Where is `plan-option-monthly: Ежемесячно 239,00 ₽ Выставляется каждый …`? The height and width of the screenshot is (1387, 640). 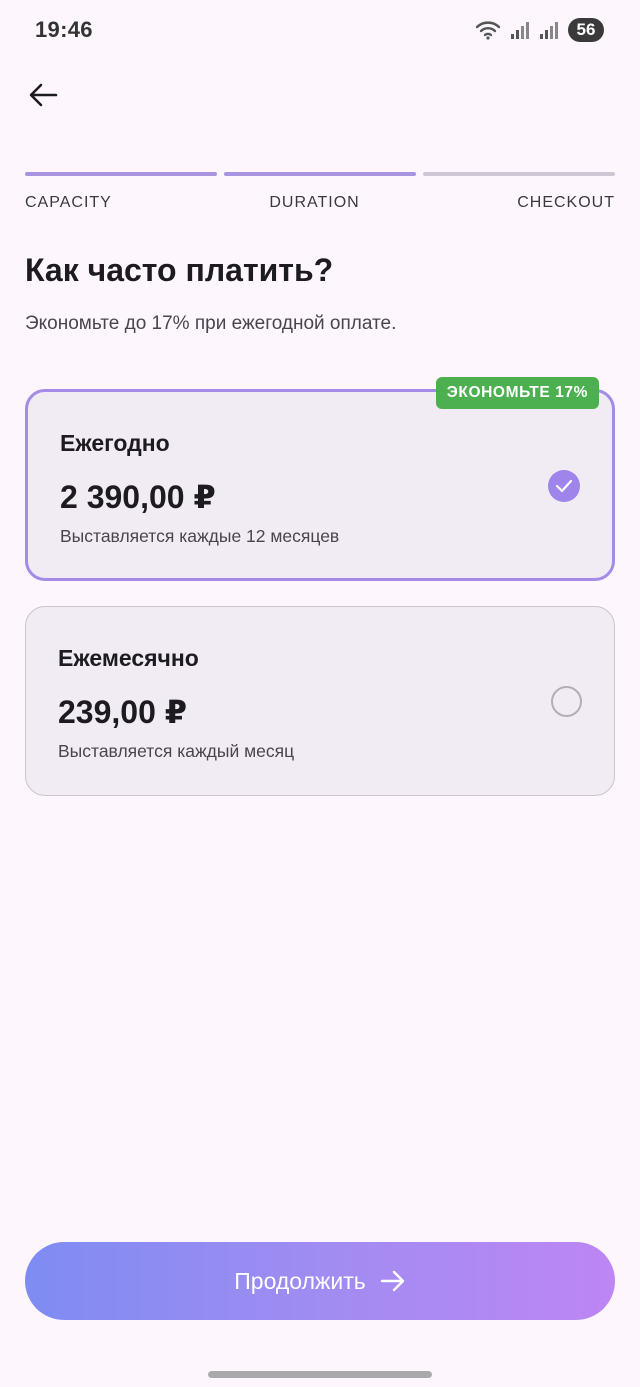 plan-option-monthly: Ежемесячно 239,00 ₽ Выставляется каждый … is located at coordinates (320, 701).